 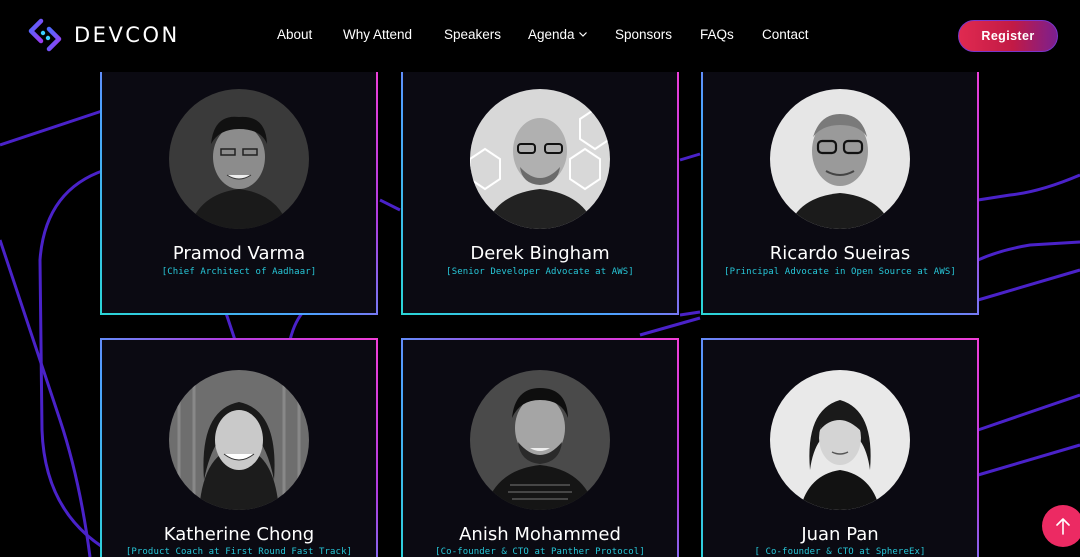 What do you see at coordinates (840, 253) in the screenshot?
I see `speaker-name: Ricardo Sueiras` at bounding box center [840, 253].